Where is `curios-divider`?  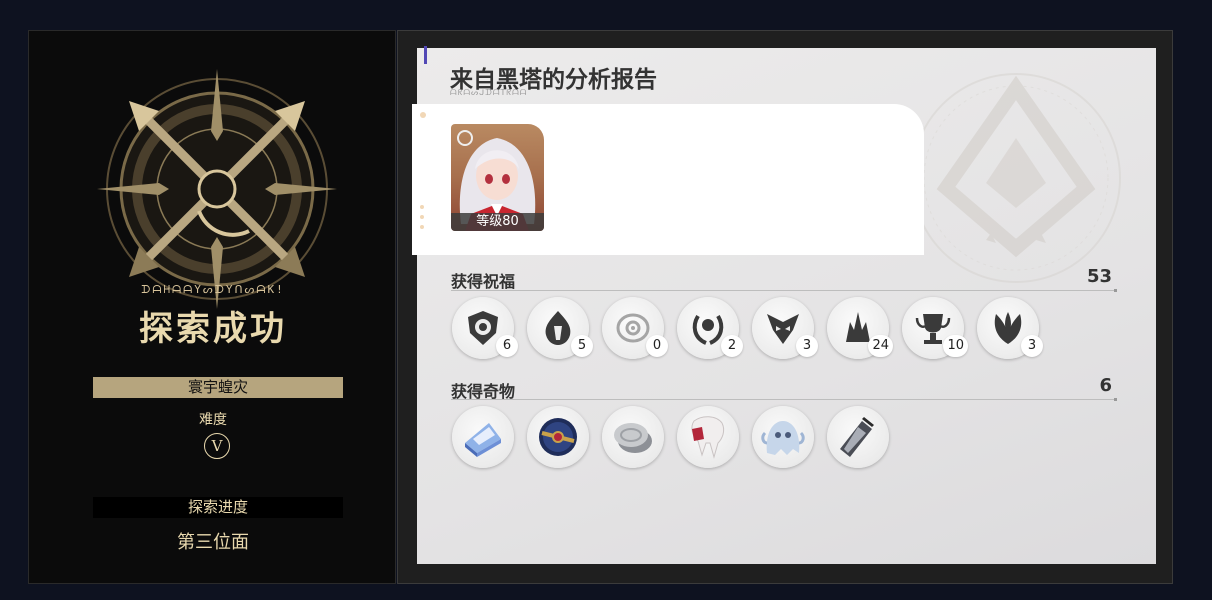 curios-divider is located at coordinates (784, 399).